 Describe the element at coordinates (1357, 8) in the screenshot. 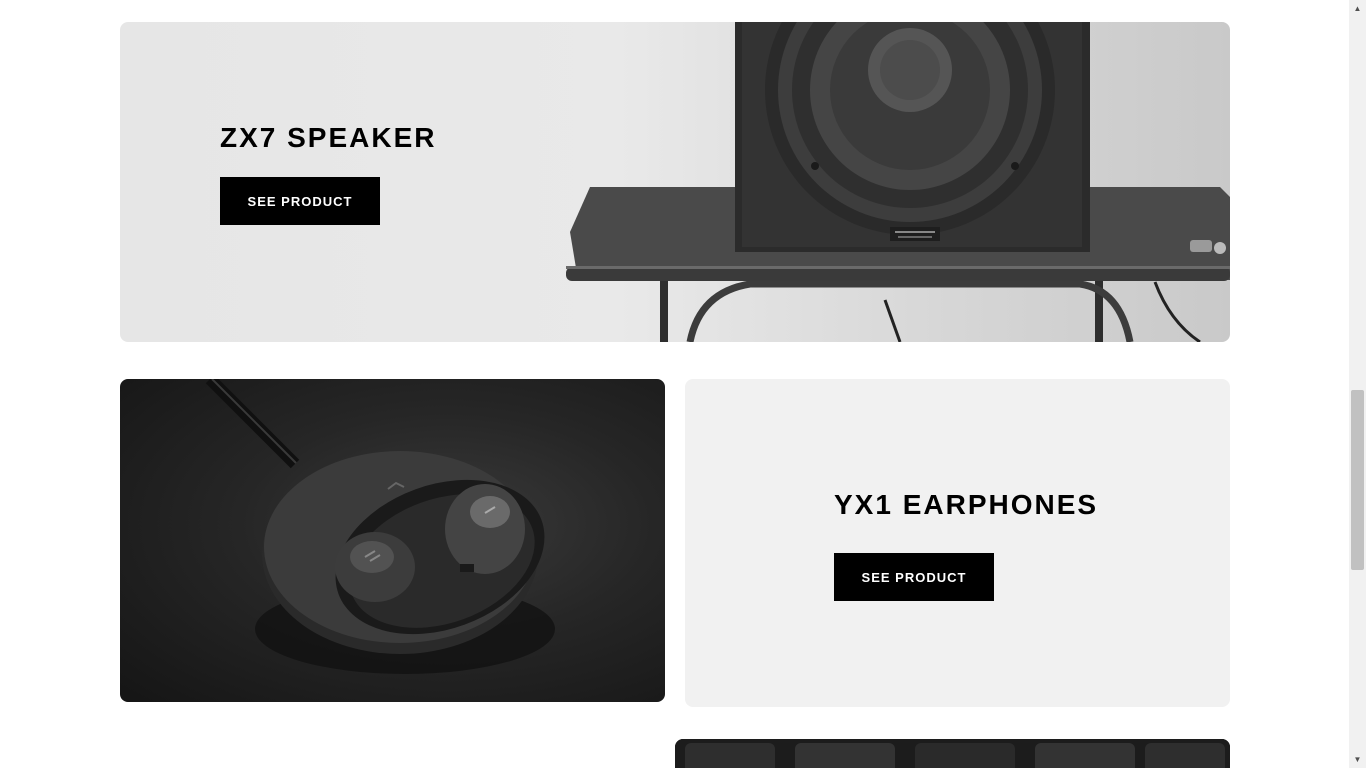

I see `scroll-up-arrow-icon: ▲` at that location.